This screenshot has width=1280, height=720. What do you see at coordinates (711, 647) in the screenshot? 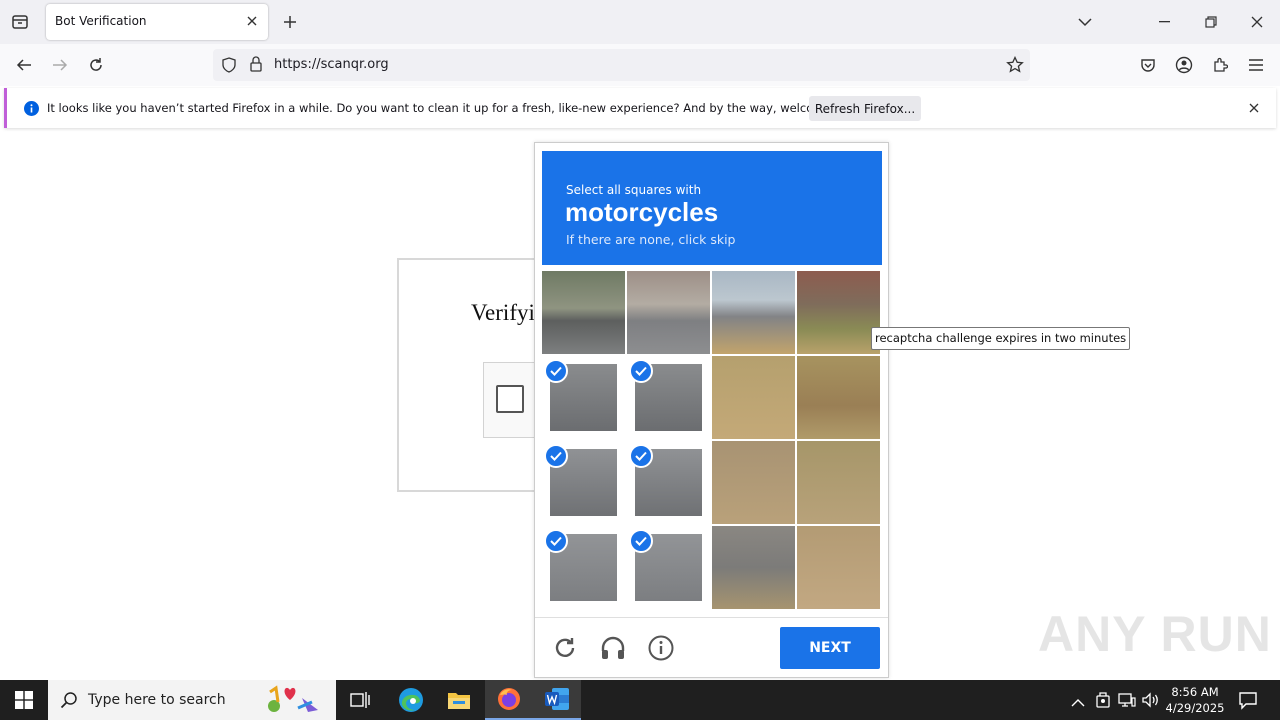
I see `challenge-footer: NEXT` at bounding box center [711, 647].